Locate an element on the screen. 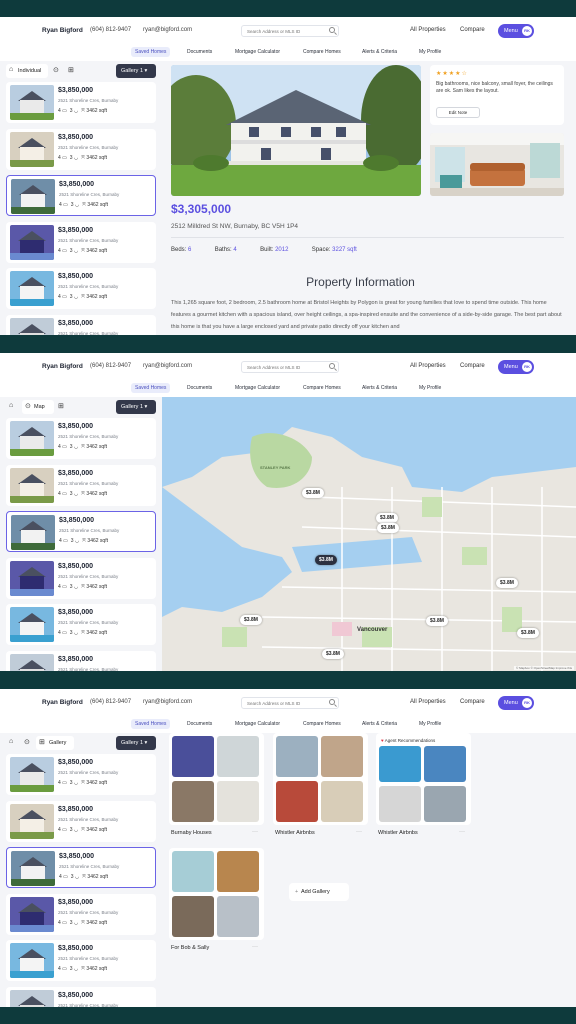 This screenshot has height=1024, width=576. map-attribution: © Mapbox © OpenStreetMap Improve this is located at coordinates (544, 668).